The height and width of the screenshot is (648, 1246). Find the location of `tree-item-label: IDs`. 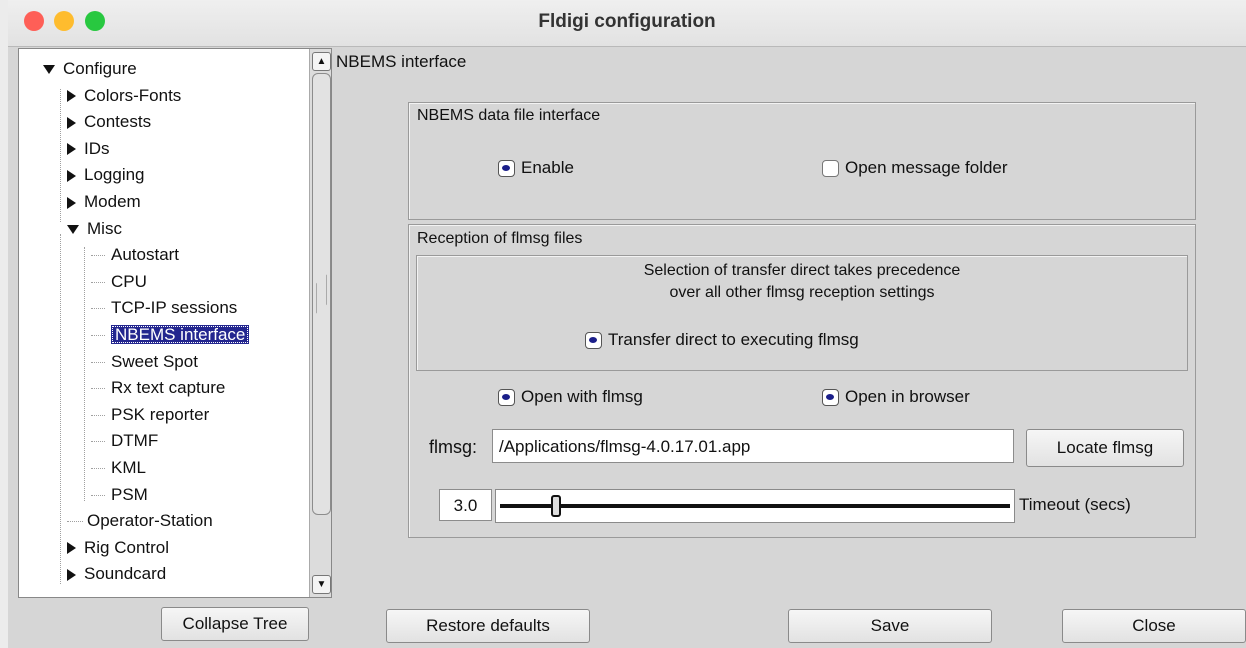

tree-item-label: IDs is located at coordinates (97, 148).